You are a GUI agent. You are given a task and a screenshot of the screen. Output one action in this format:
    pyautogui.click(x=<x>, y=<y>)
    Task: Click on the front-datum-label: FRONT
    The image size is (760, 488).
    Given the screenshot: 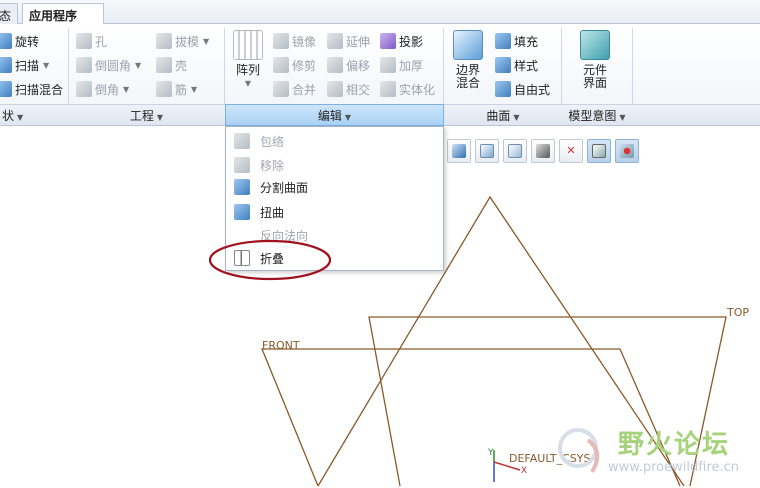 What is the action you would take?
    pyautogui.click(x=281, y=345)
    